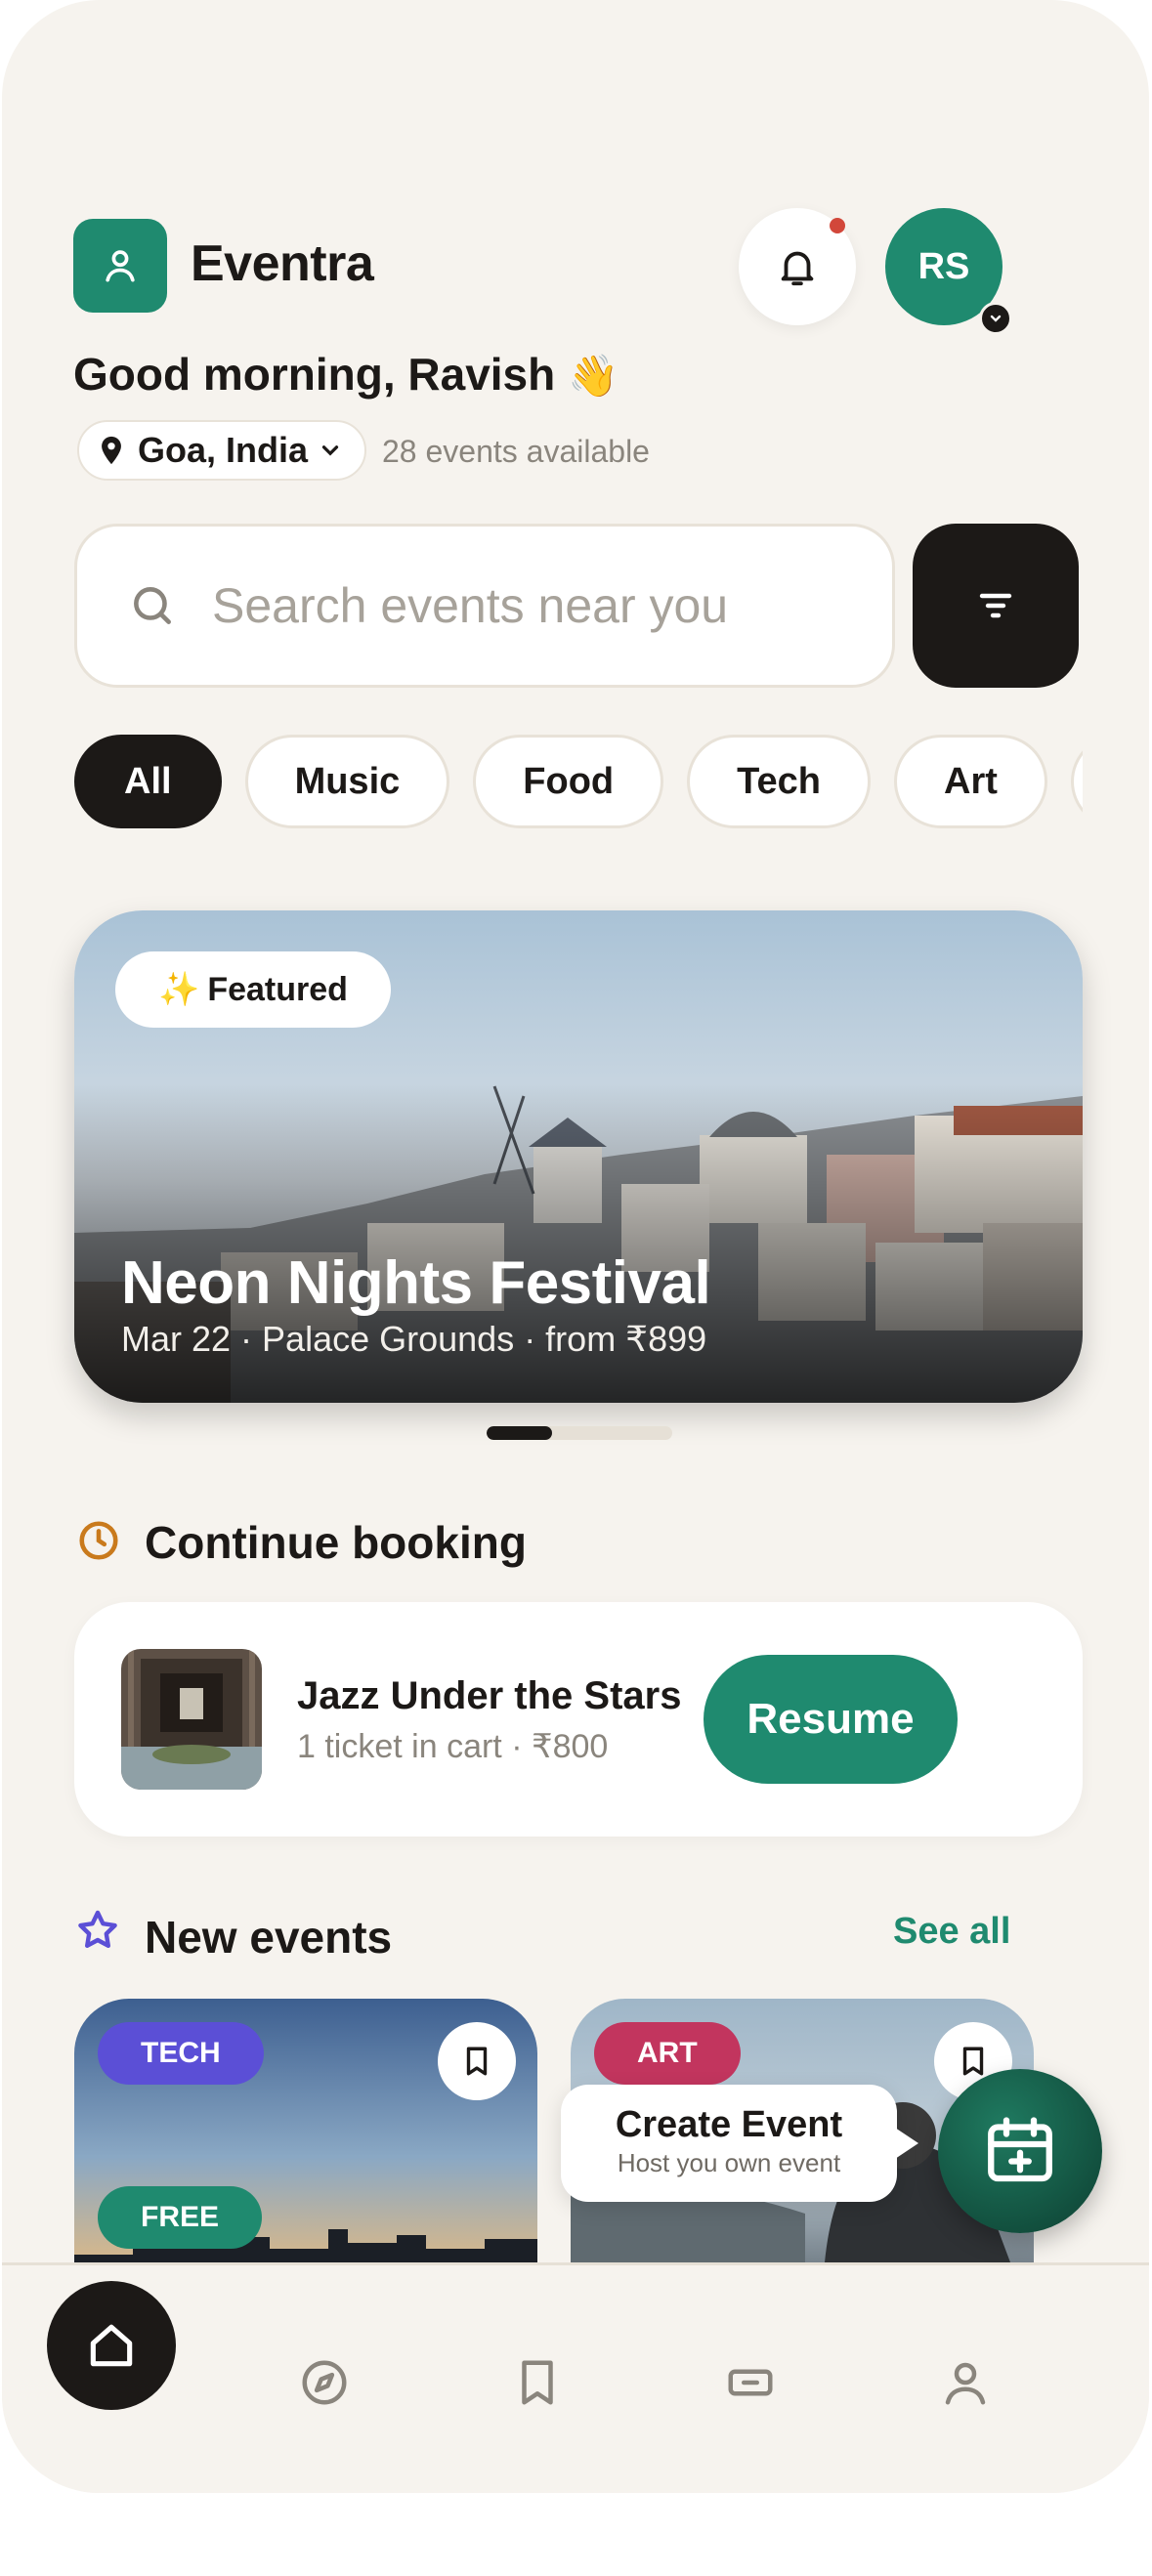 This screenshot has width=1152, height=2576. I want to click on category-tag: TECH, so click(181, 2053).